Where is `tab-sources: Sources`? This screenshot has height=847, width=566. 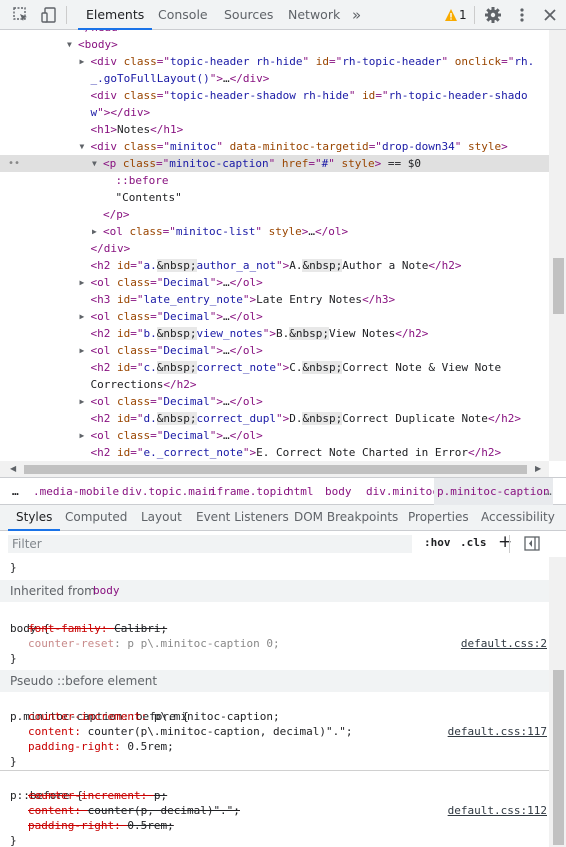
tab-sources: Sources is located at coordinates (248, 15).